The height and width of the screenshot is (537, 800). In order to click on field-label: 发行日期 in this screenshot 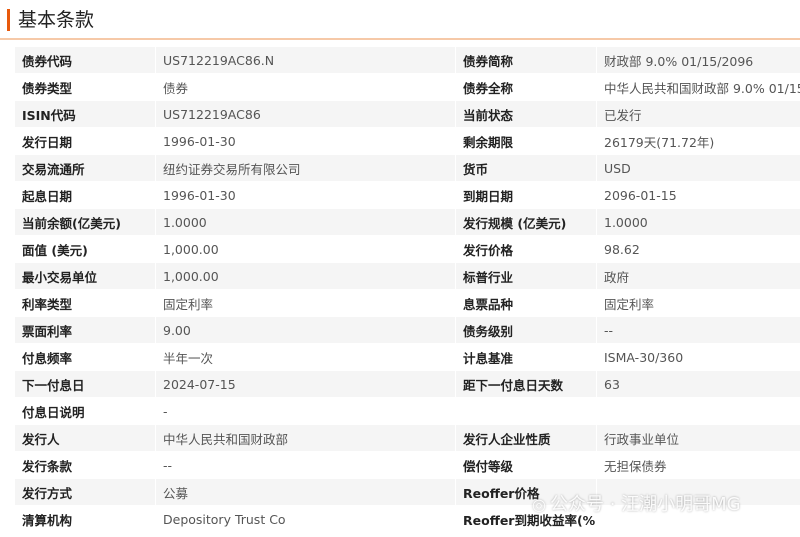, I will do `click(85, 141)`.